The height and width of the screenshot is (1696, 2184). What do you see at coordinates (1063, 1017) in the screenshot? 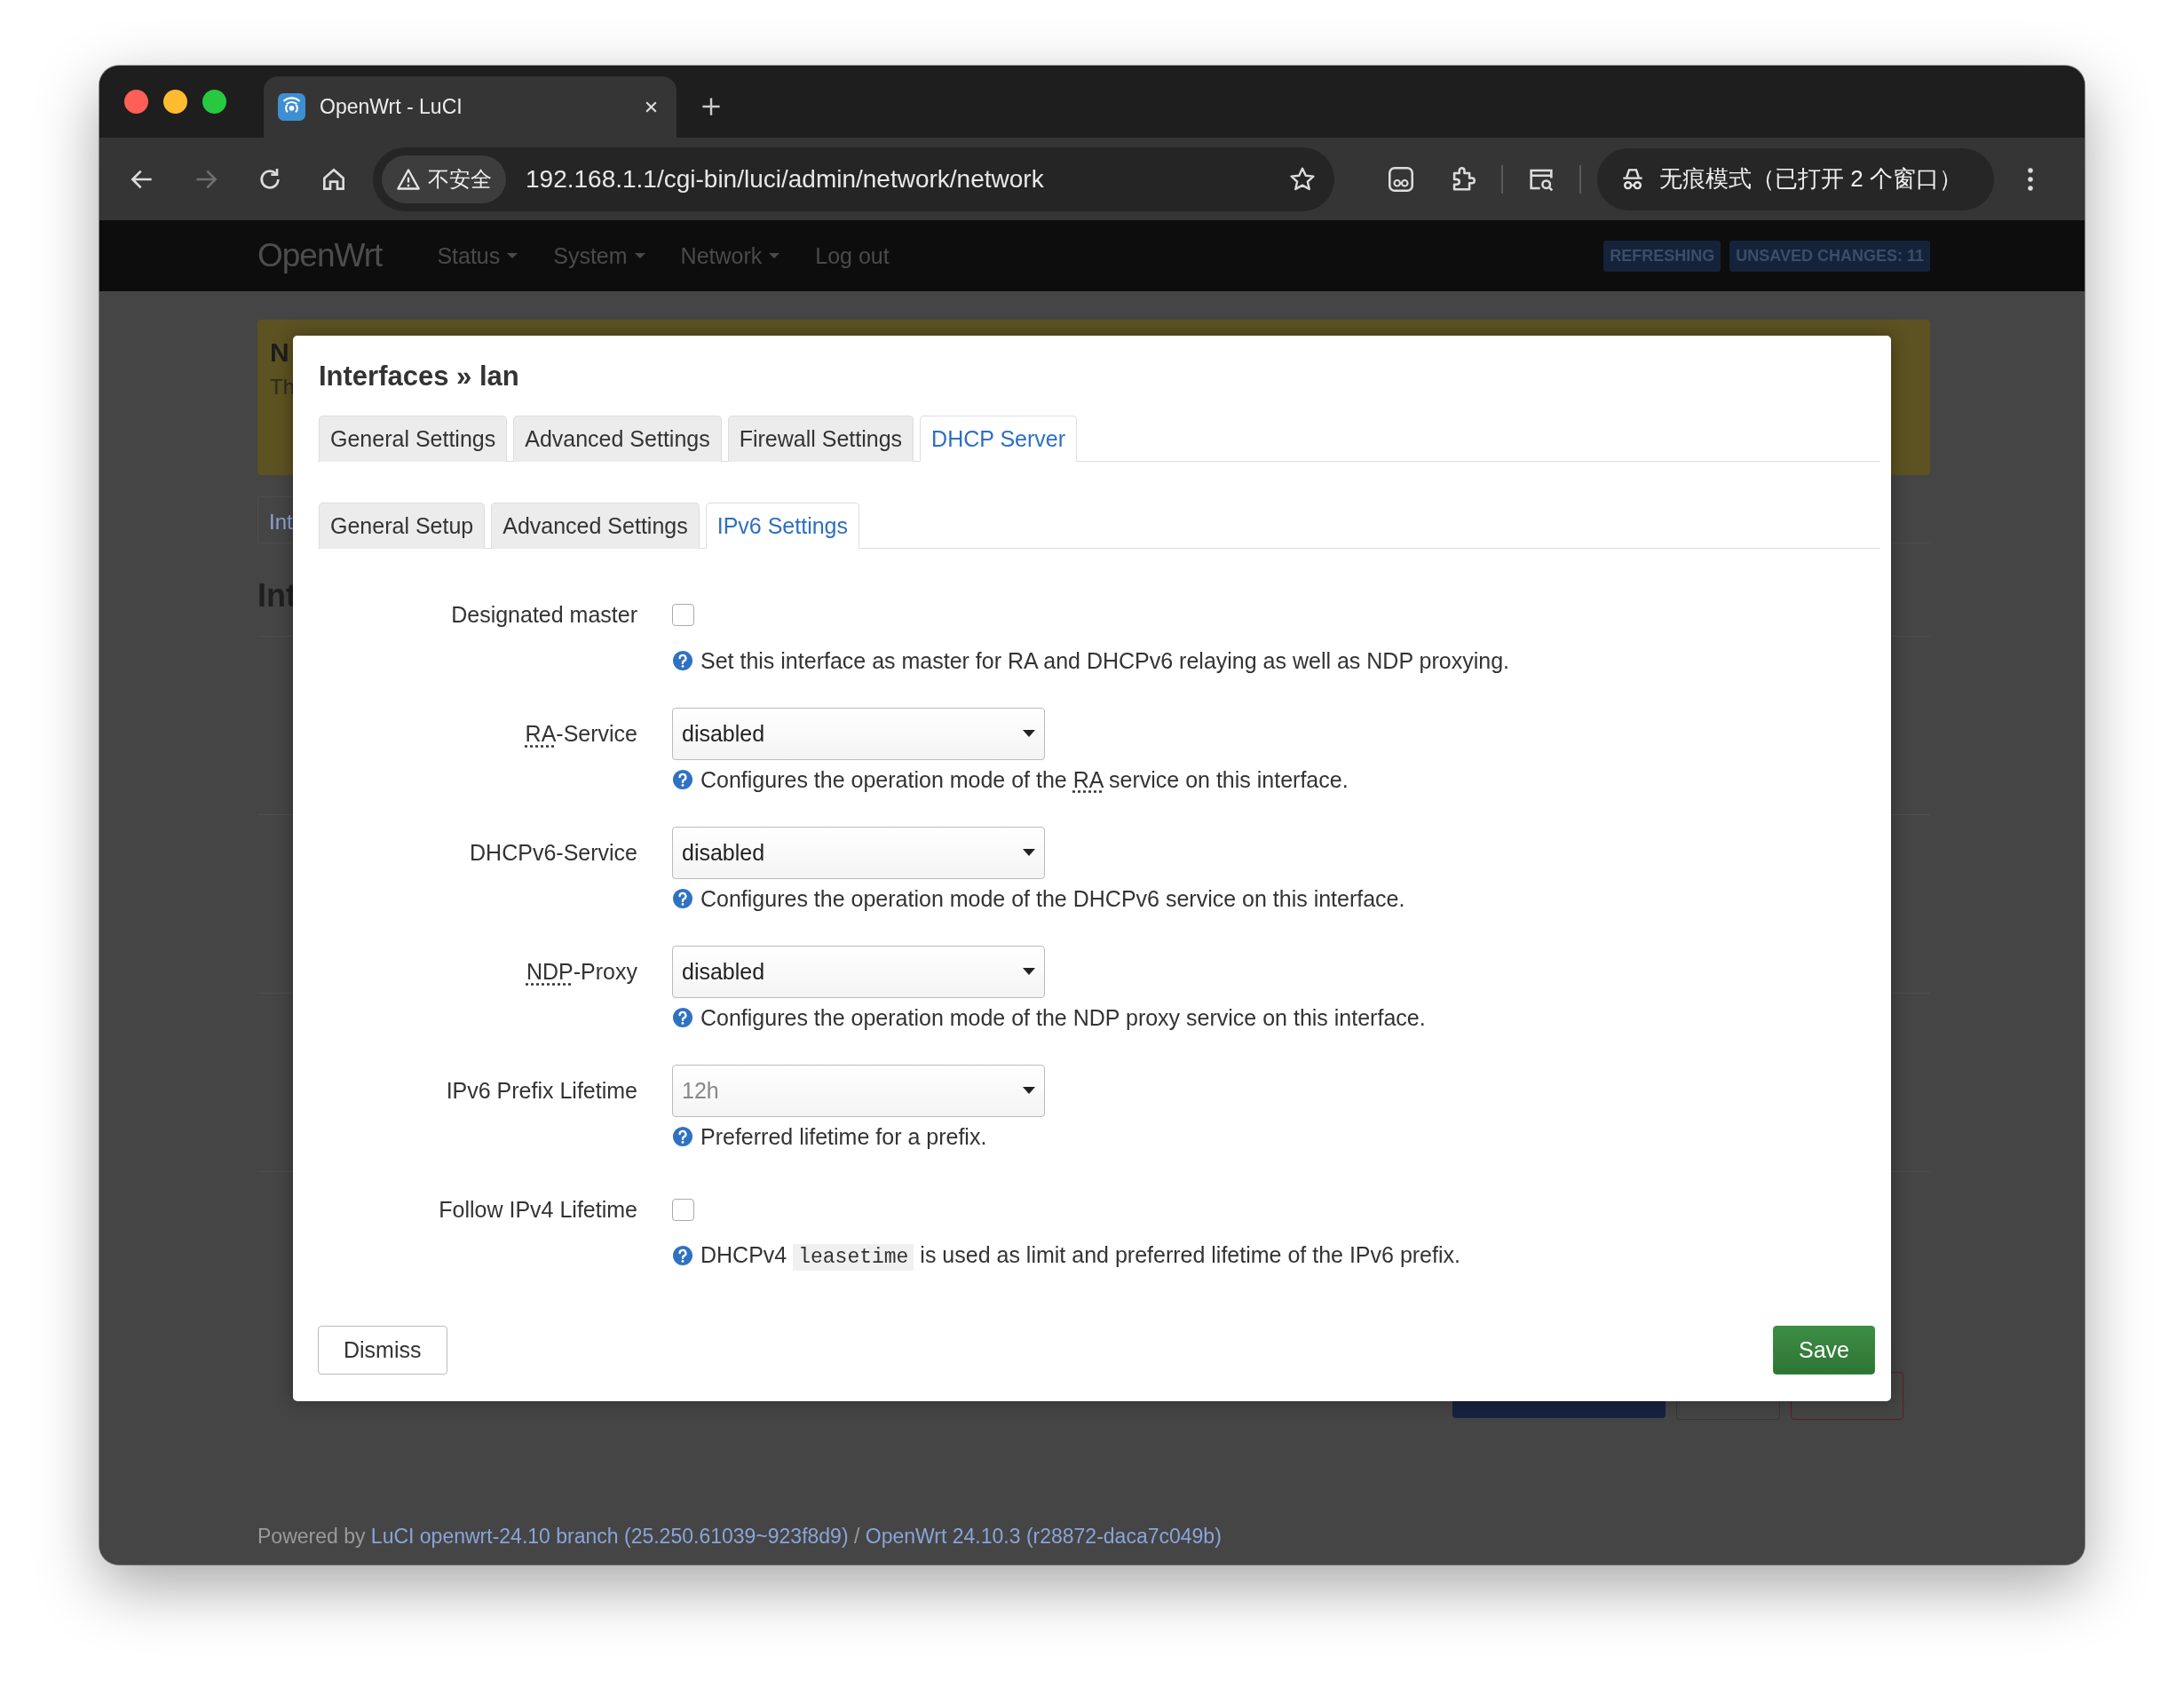
I see `help-text: Configures the operation mode of the NDP proxy service on this interface.` at bounding box center [1063, 1017].